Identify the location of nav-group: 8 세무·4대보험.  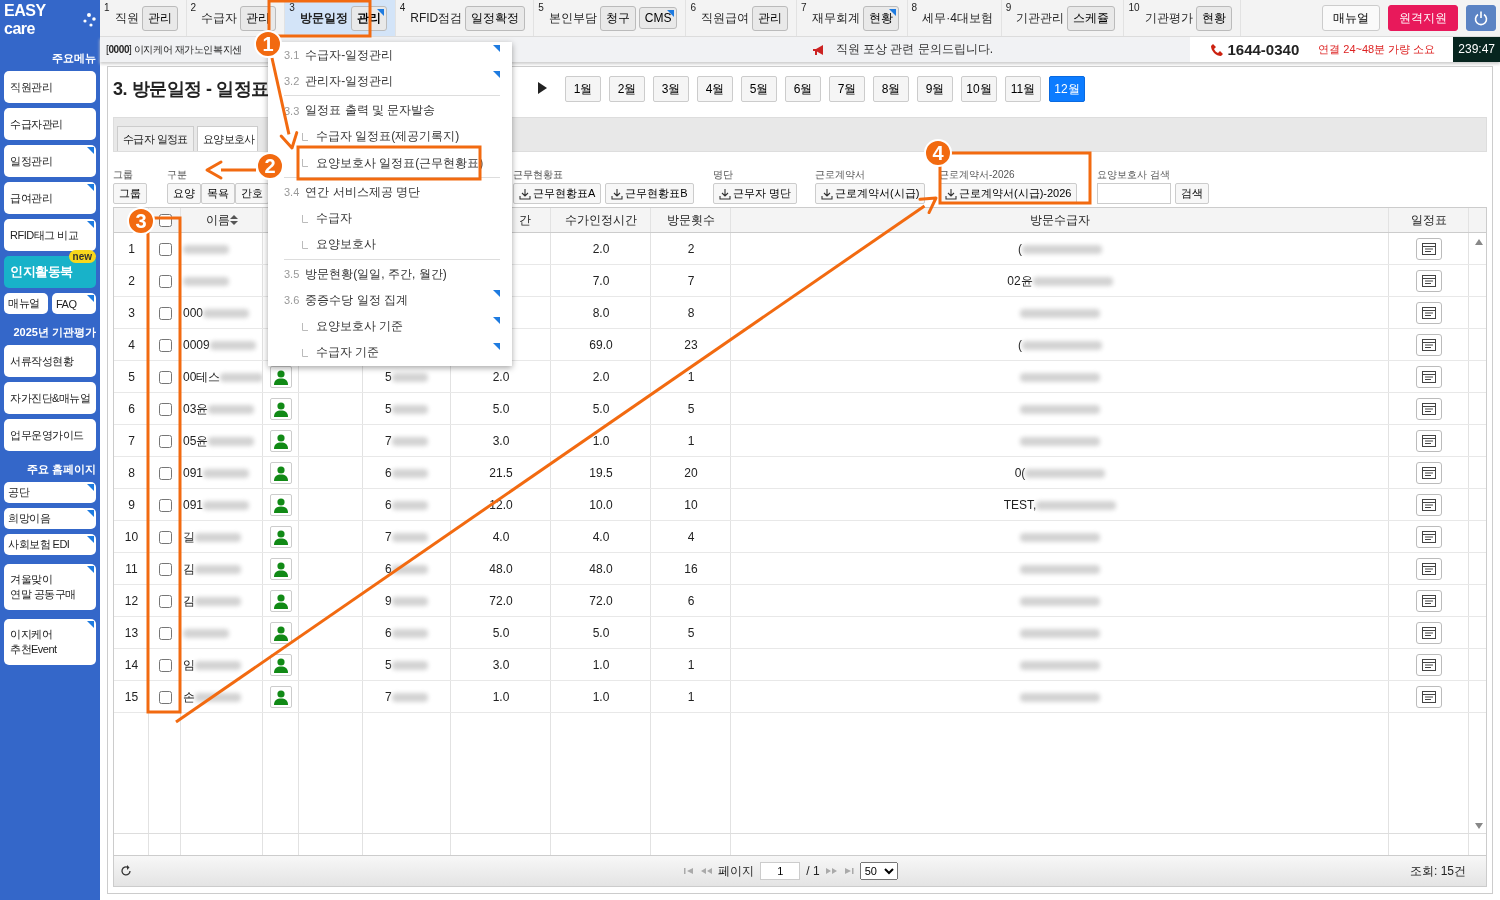
(954, 18).